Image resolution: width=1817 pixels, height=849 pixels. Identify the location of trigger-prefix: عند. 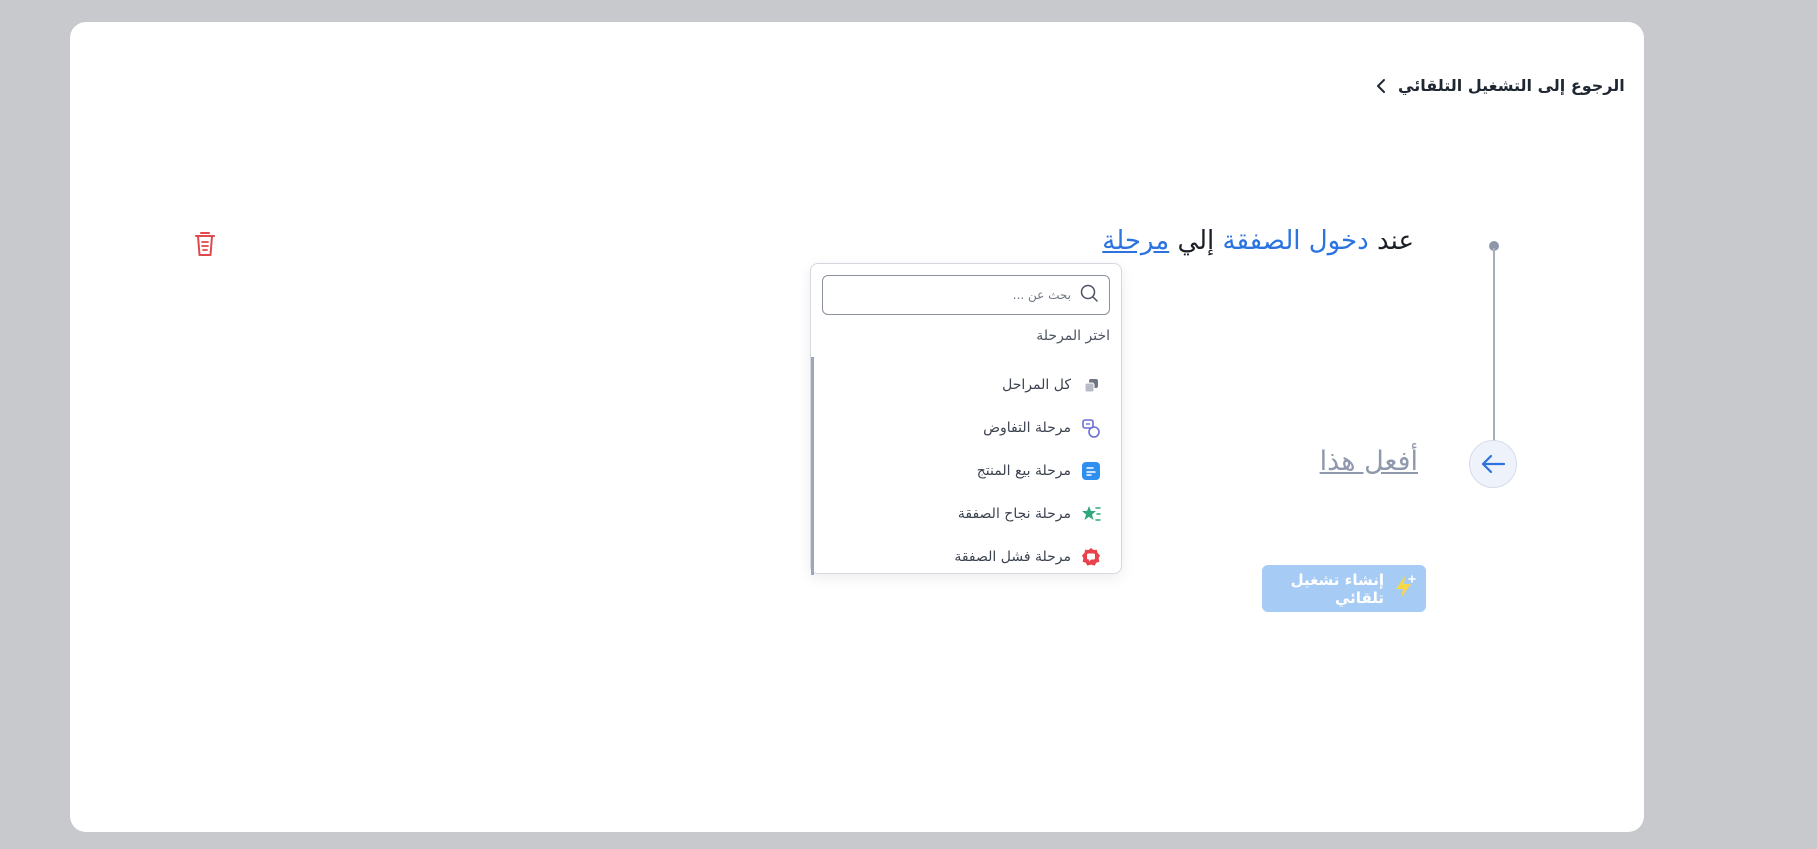
(1395, 241).